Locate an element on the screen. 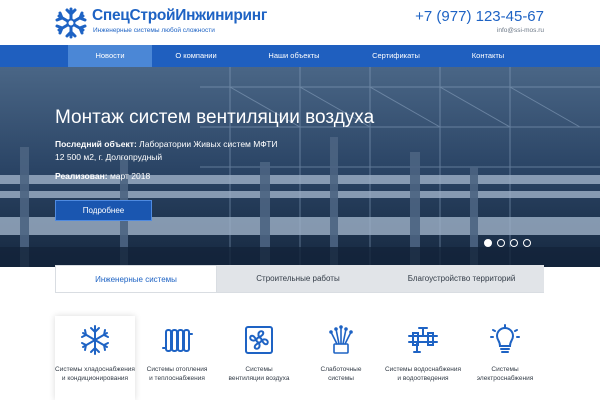  nav-item-about: О компании is located at coordinates (196, 56).